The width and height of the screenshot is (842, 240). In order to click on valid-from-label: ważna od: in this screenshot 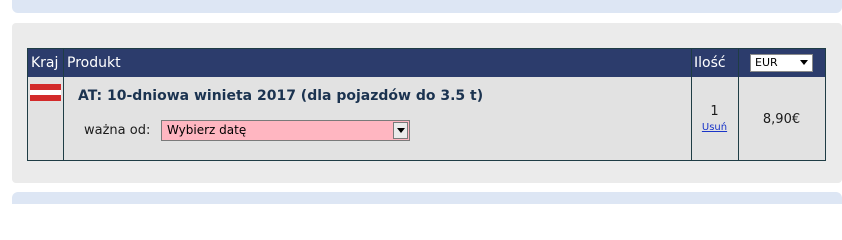, I will do `click(117, 130)`.